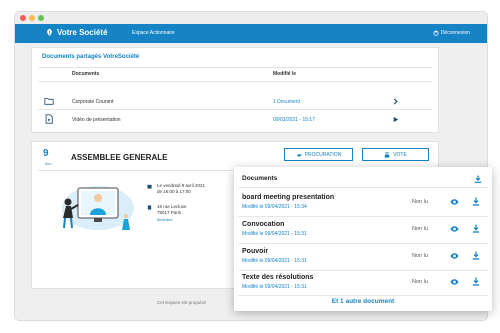 The width and height of the screenshot is (500, 333). Describe the element at coordinates (400, 154) in the screenshot. I see `vote-button-label: VOTE` at that location.